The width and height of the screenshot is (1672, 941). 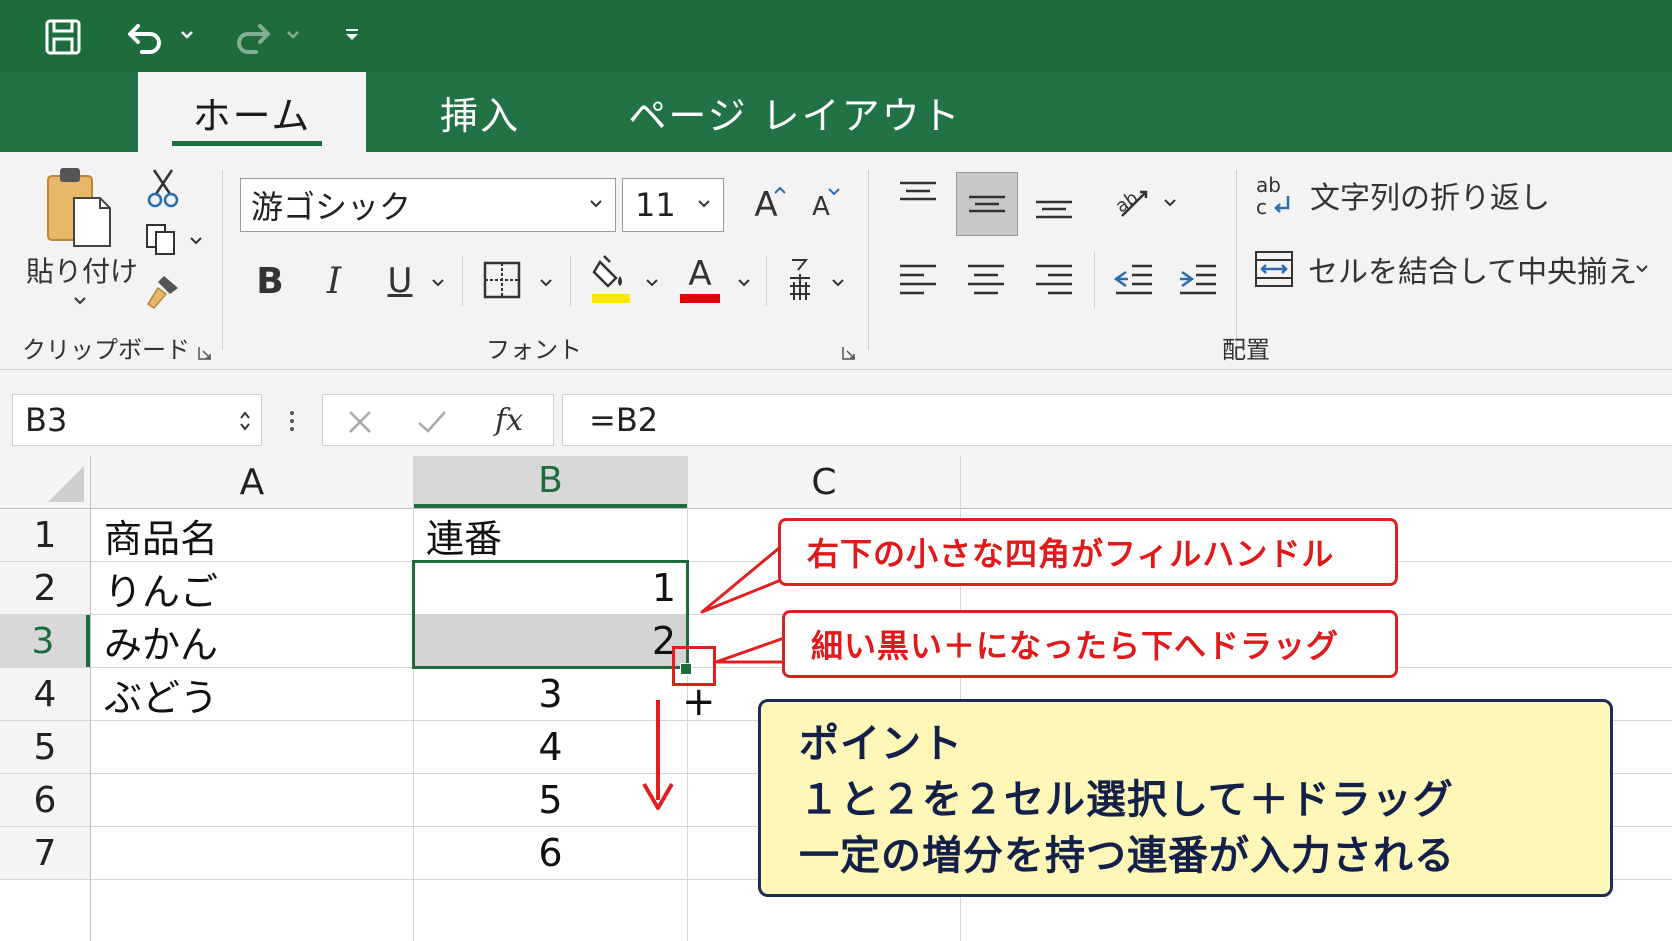 I want to click on customize-toolbar-icon, so click(x=352, y=35).